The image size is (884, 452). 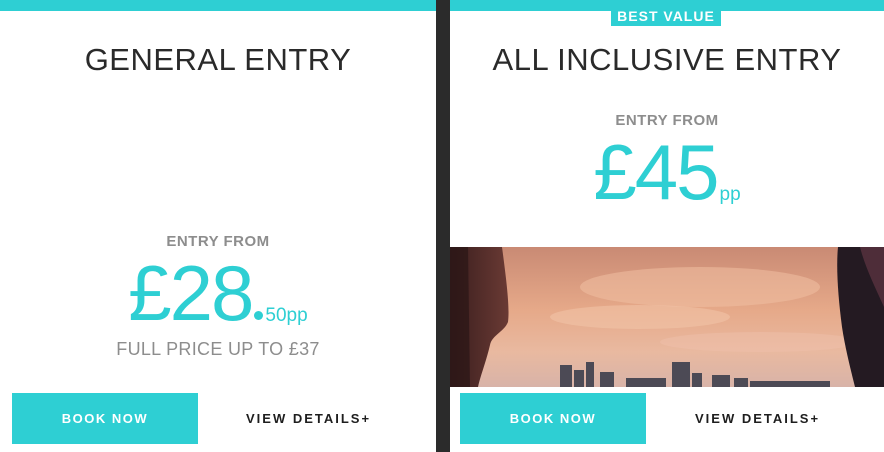 What do you see at coordinates (259, 316) in the screenshot?
I see `decimal-dot` at bounding box center [259, 316].